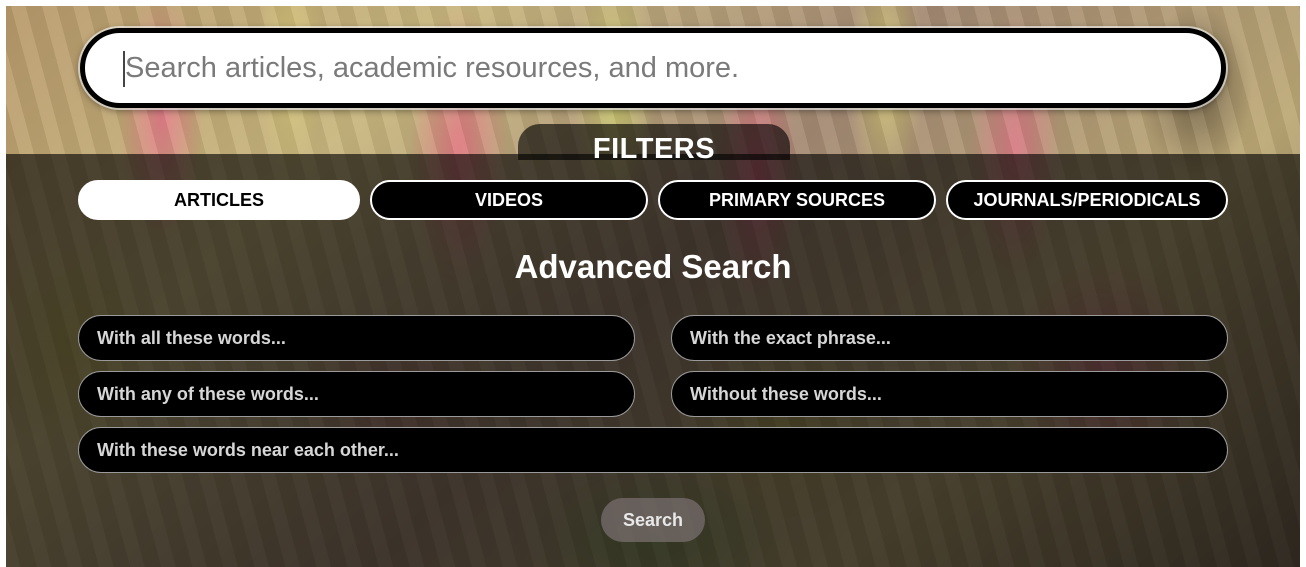  Describe the element at coordinates (797, 200) in the screenshot. I see `tab-primary-sources: PRIMARY SOURCES` at that location.